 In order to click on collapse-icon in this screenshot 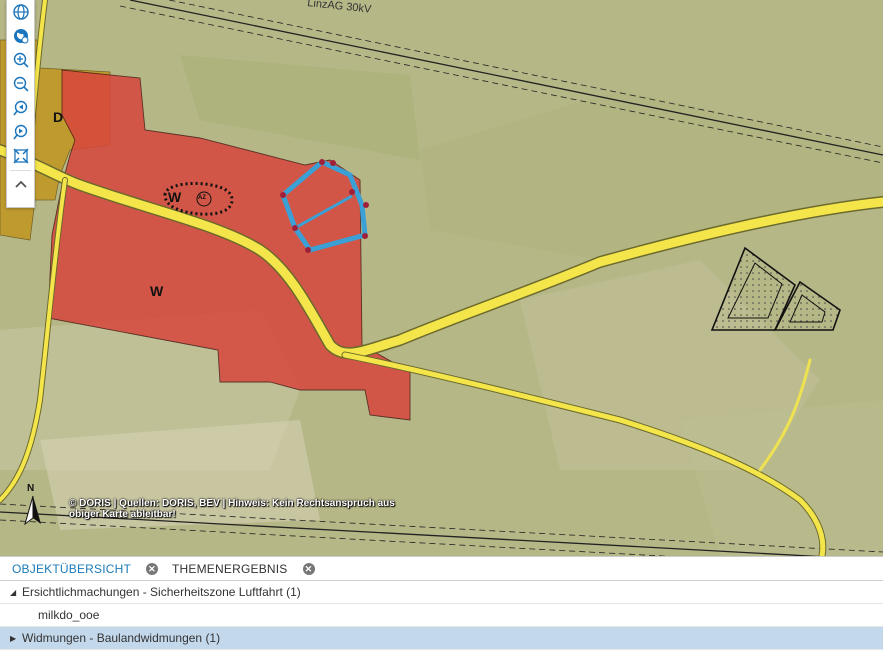, I will do `click(20, 184)`.